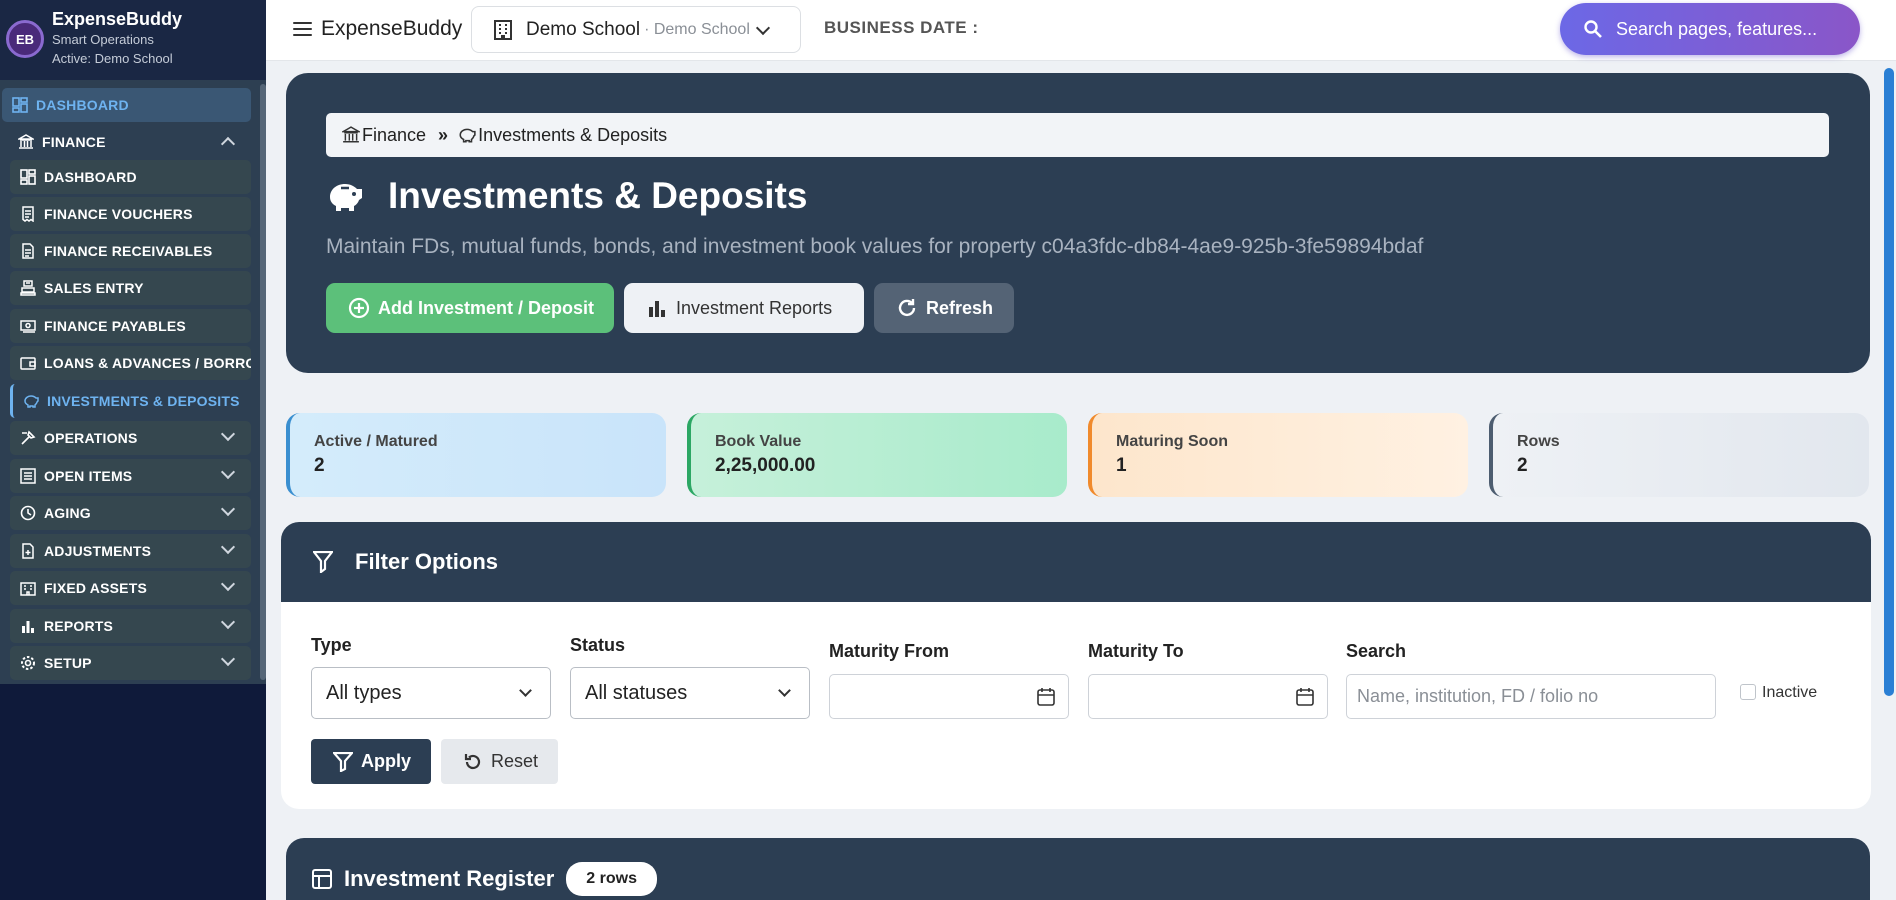  I want to click on sidebar-item-label: OPEN ITEMS, so click(88, 476).